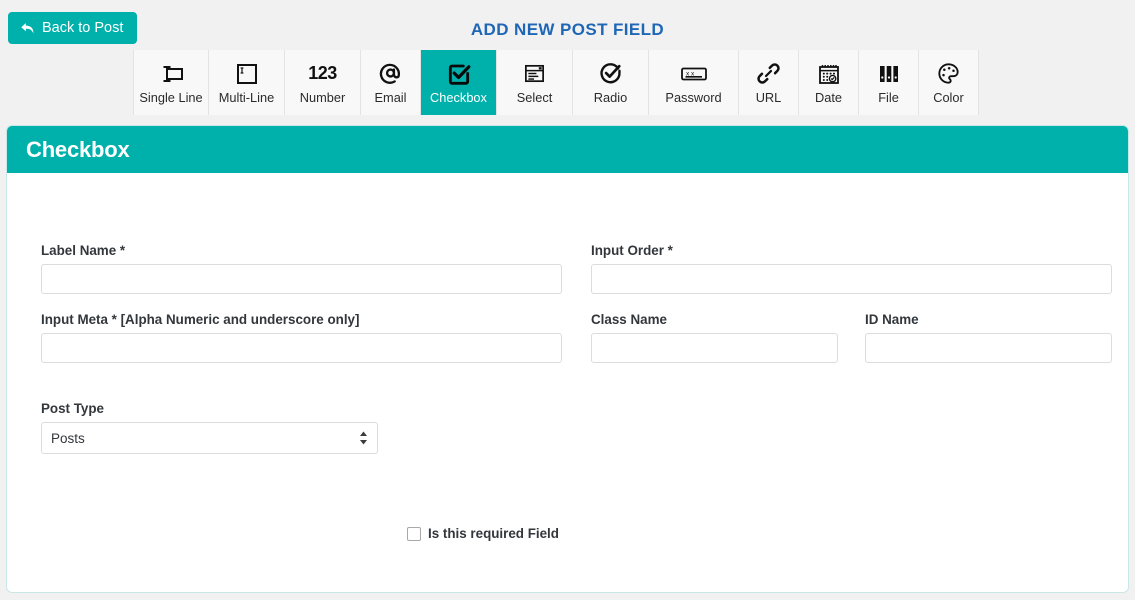  I want to click on number-123-icon: 123, so click(322, 73).